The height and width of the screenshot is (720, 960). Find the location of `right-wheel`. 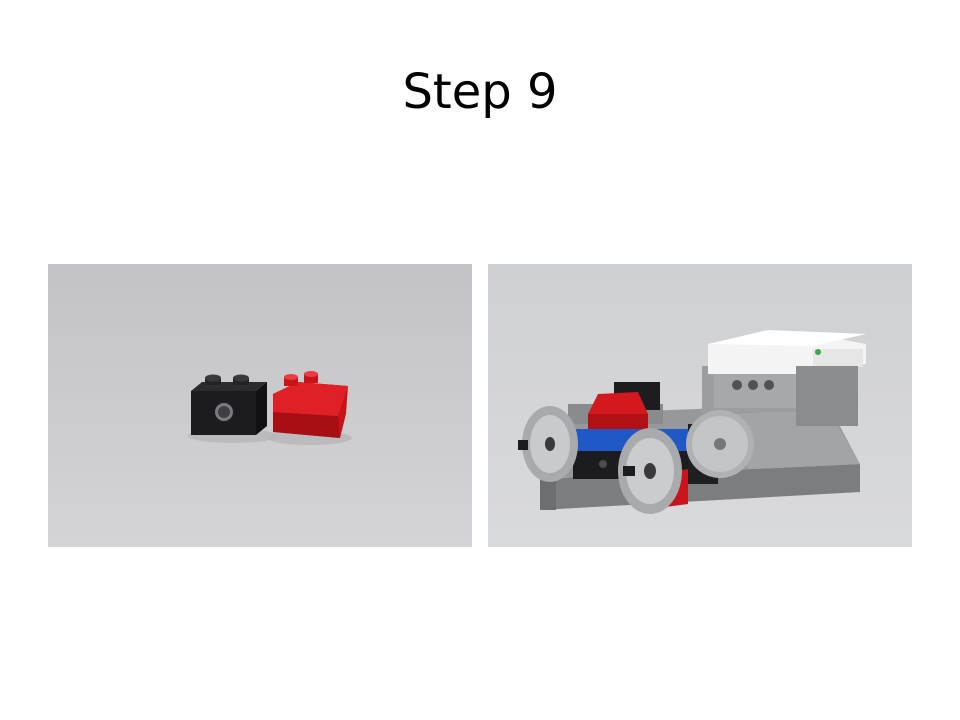

right-wheel is located at coordinates (650, 471).